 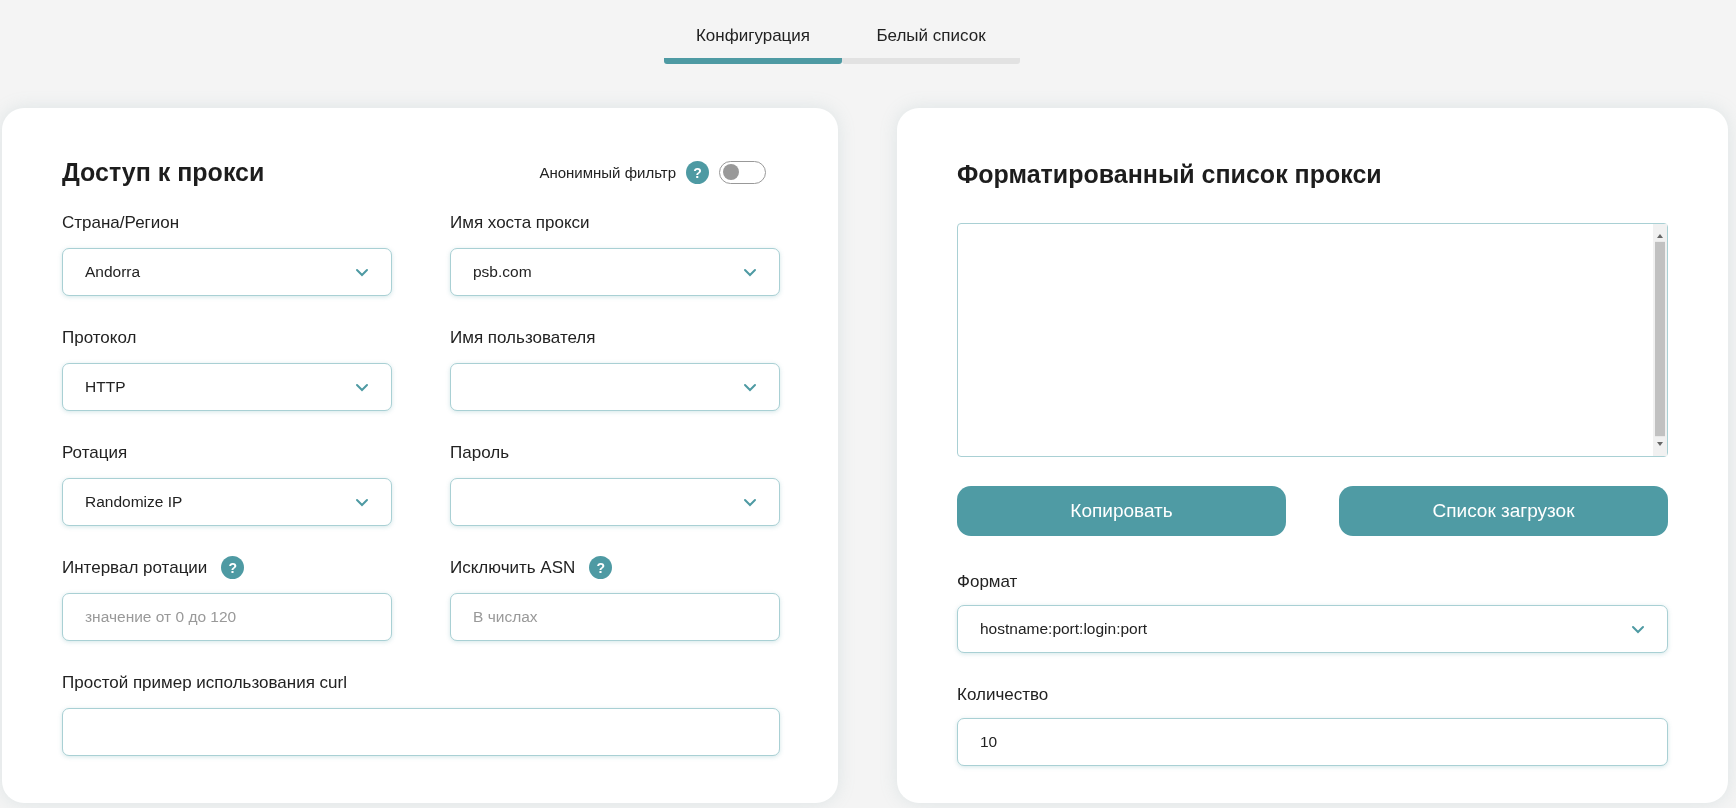 What do you see at coordinates (931, 43) in the screenshot?
I see `tab: Белый список` at bounding box center [931, 43].